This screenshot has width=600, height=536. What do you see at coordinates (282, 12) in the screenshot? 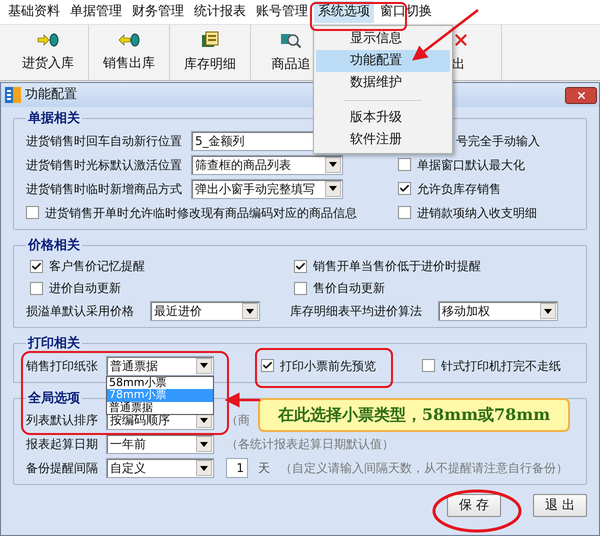
I see `menu-item: 账号管理` at bounding box center [282, 12].